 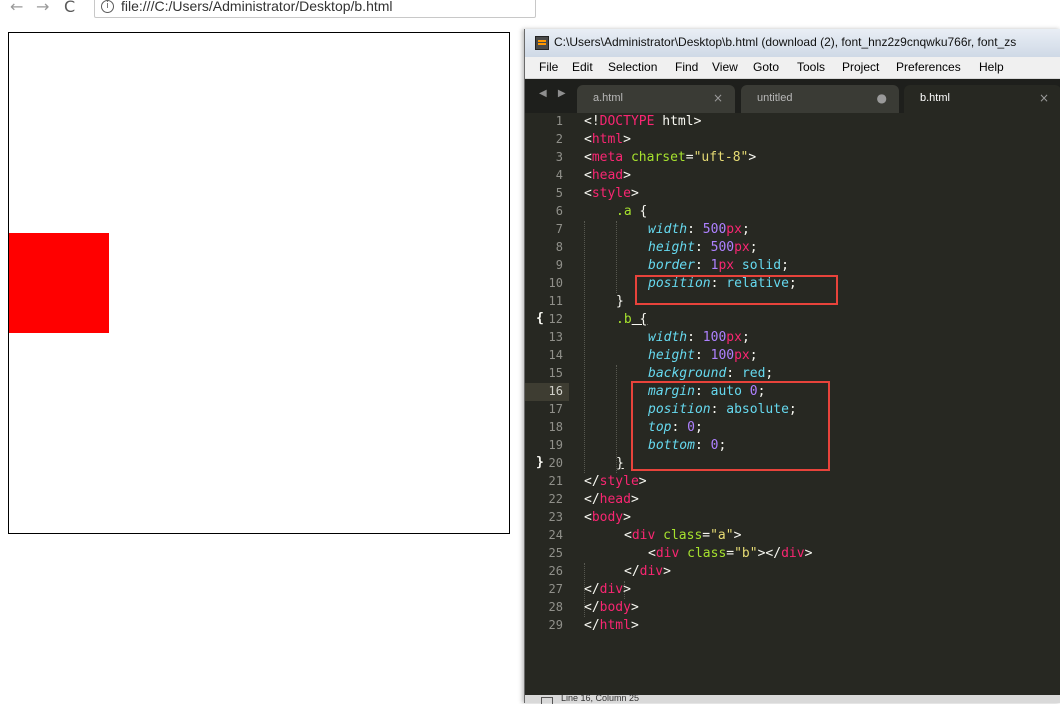 What do you see at coordinates (632, 319) in the screenshot?
I see `code-text: .b {` at bounding box center [632, 319].